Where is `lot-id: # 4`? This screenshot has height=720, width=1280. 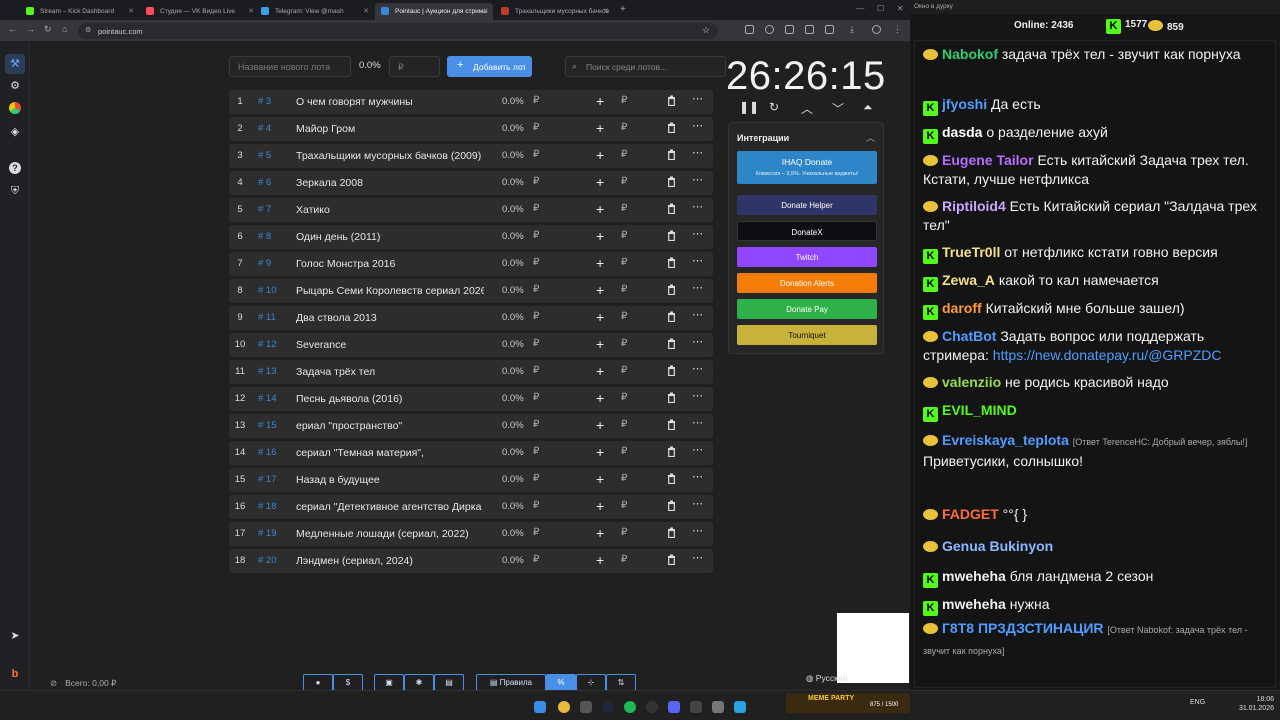
lot-id: # 4 is located at coordinates (264, 128).